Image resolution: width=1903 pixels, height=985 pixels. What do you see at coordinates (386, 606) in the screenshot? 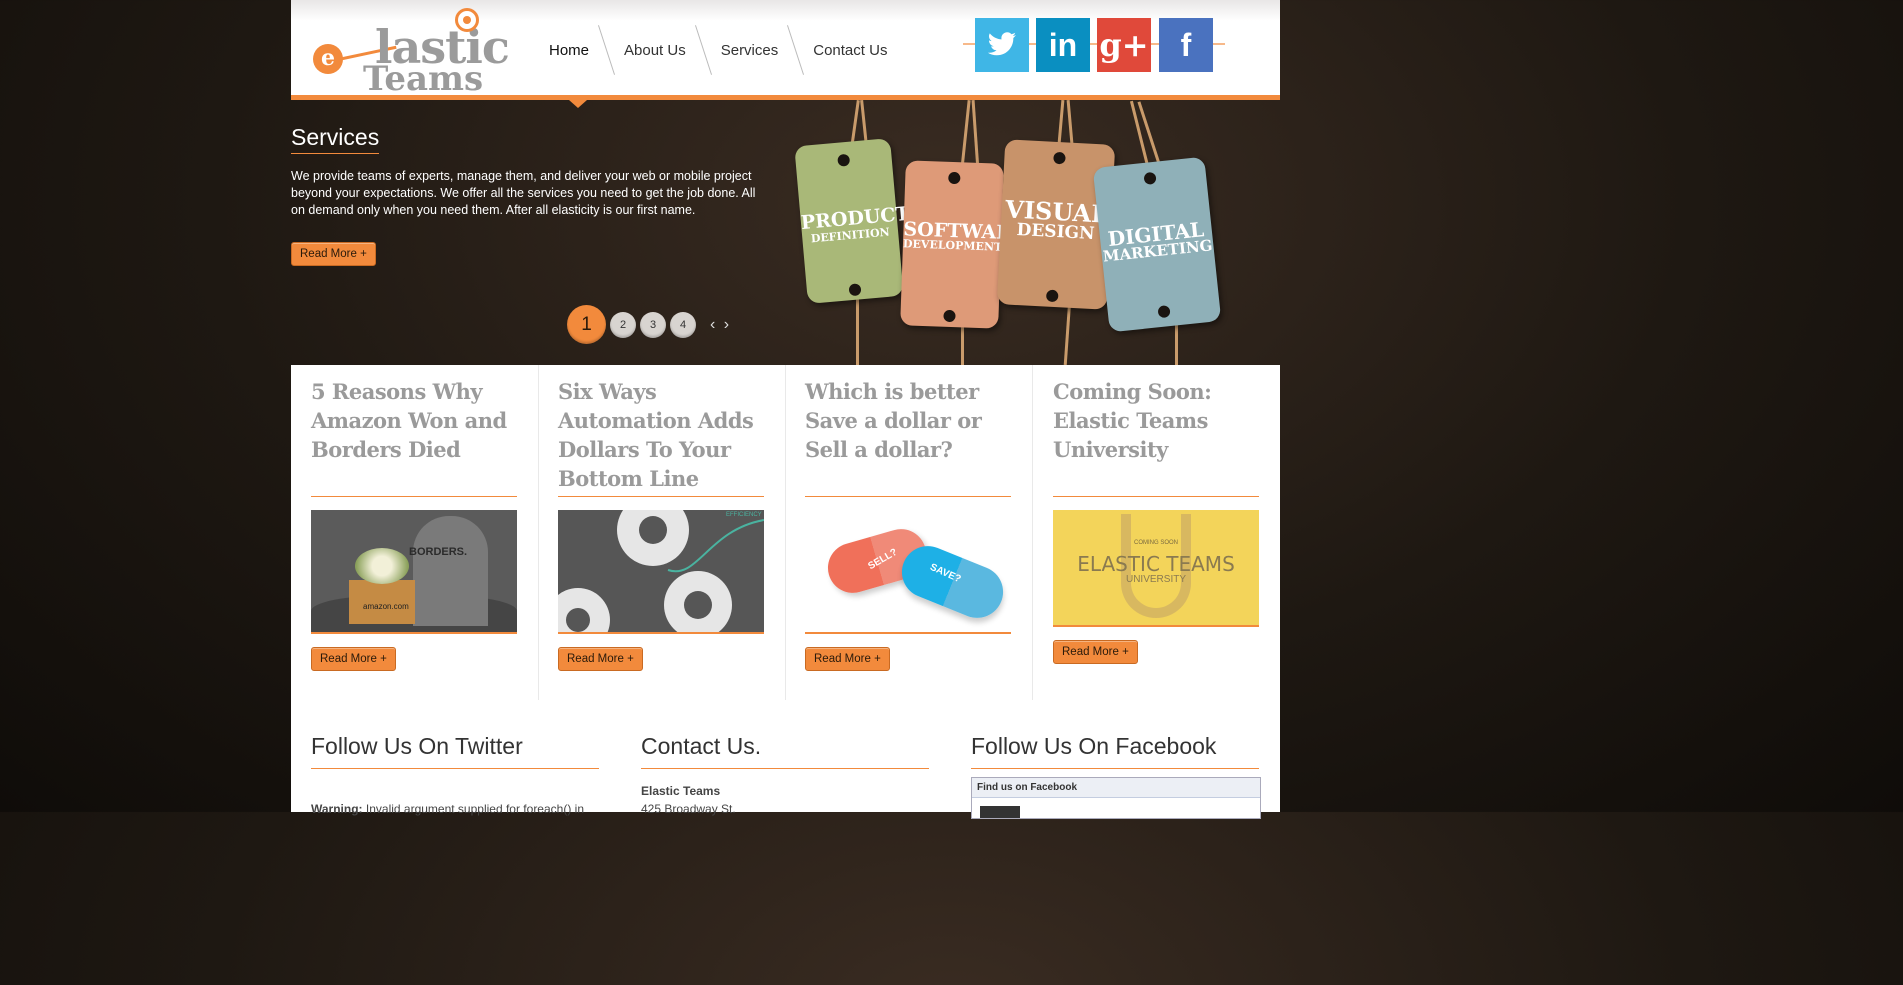
I see `image-text-amazon: amazon.com` at bounding box center [386, 606].